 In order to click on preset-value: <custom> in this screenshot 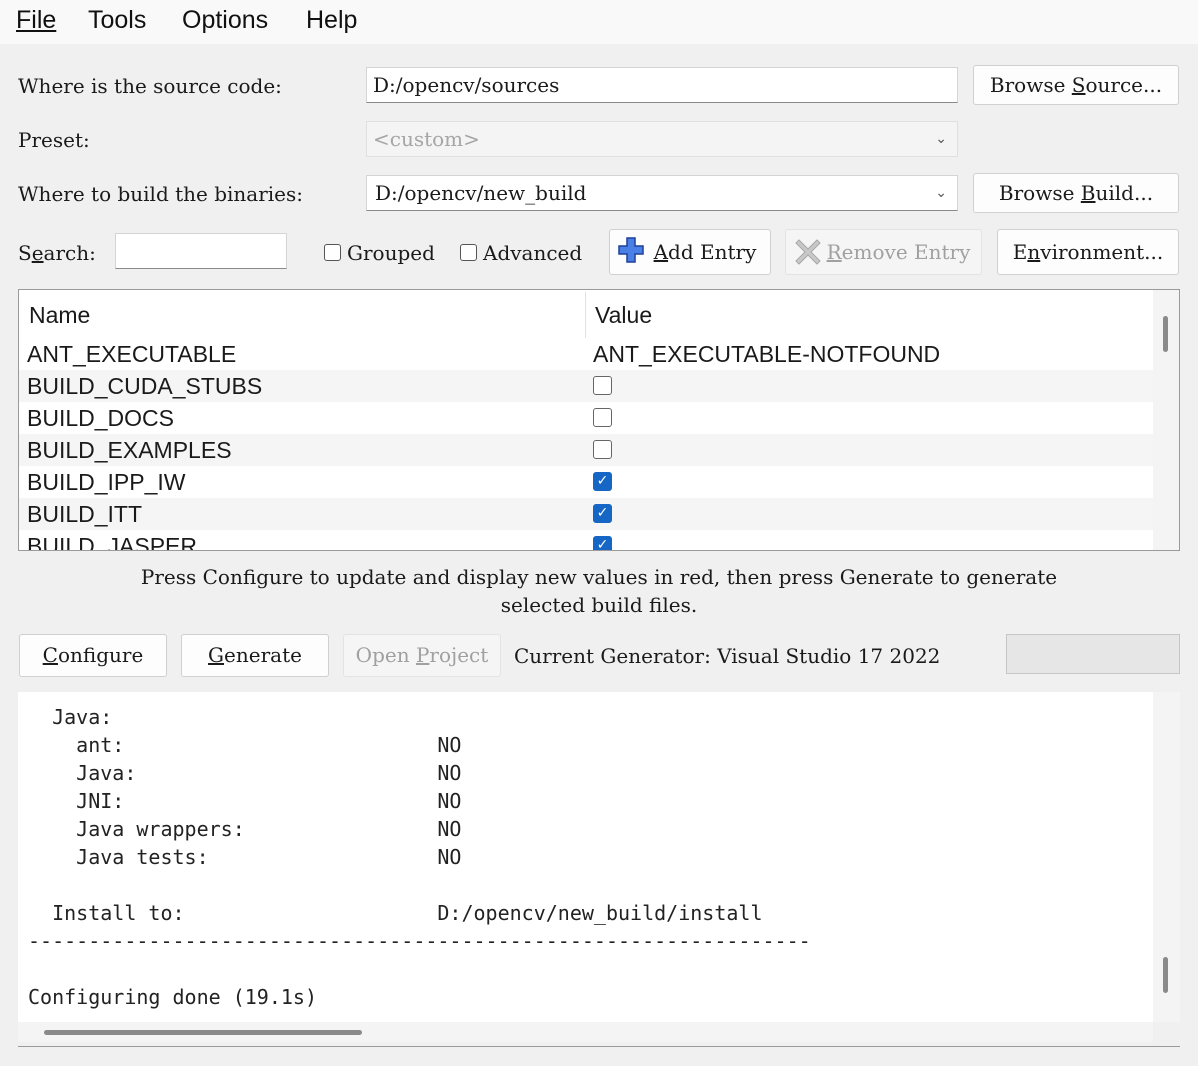, I will do `click(426, 139)`.